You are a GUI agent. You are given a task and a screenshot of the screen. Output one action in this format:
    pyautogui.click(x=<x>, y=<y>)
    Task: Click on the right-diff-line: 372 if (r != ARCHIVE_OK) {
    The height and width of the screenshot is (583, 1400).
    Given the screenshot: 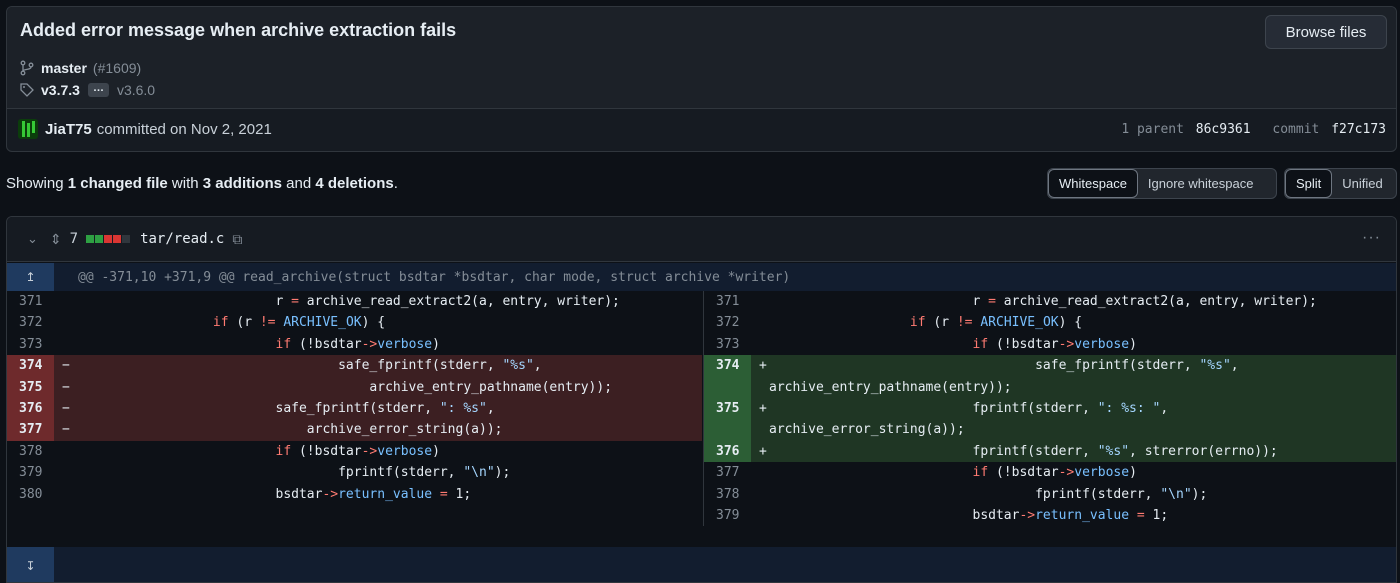 What is the action you would take?
    pyautogui.click(x=1050, y=322)
    